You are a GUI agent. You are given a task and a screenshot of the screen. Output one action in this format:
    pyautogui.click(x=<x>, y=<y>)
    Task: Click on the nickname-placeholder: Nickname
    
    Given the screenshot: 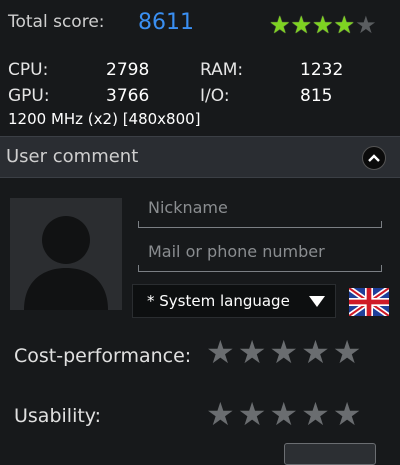 What is the action you would take?
    pyautogui.click(x=188, y=207)
    